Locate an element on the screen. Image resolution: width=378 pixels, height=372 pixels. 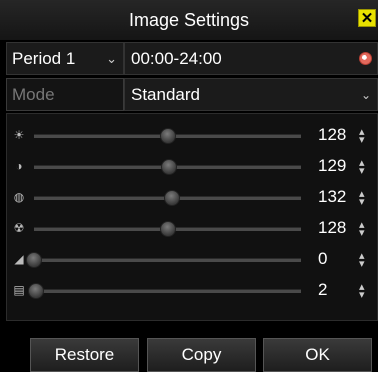
period-select: Period 1 ⌄ is located at coordinates (65, 58).